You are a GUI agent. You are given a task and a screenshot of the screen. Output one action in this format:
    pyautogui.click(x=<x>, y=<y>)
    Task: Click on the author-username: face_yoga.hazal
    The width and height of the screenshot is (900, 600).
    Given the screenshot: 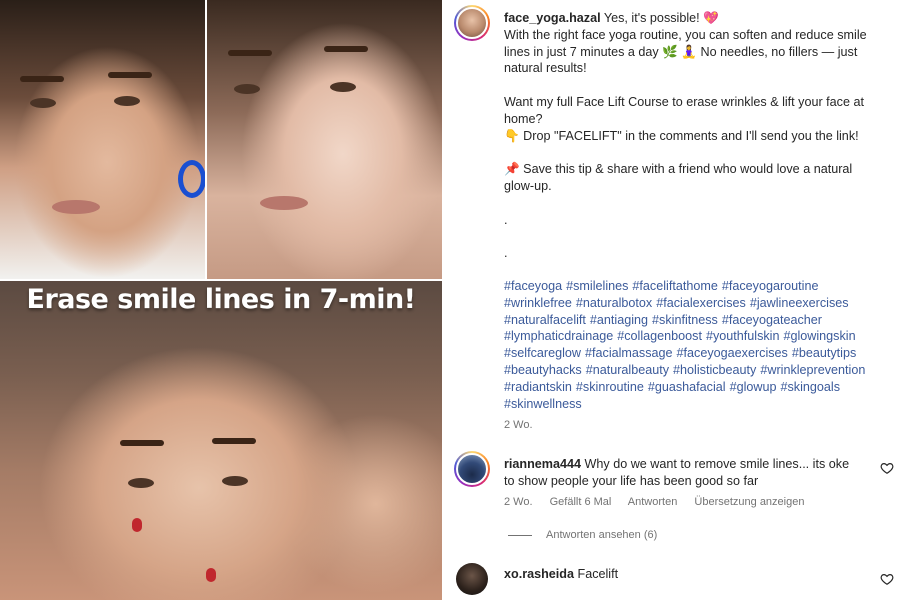 What is the action you would take?
    pyautogui.click(x=552, y=18)
    